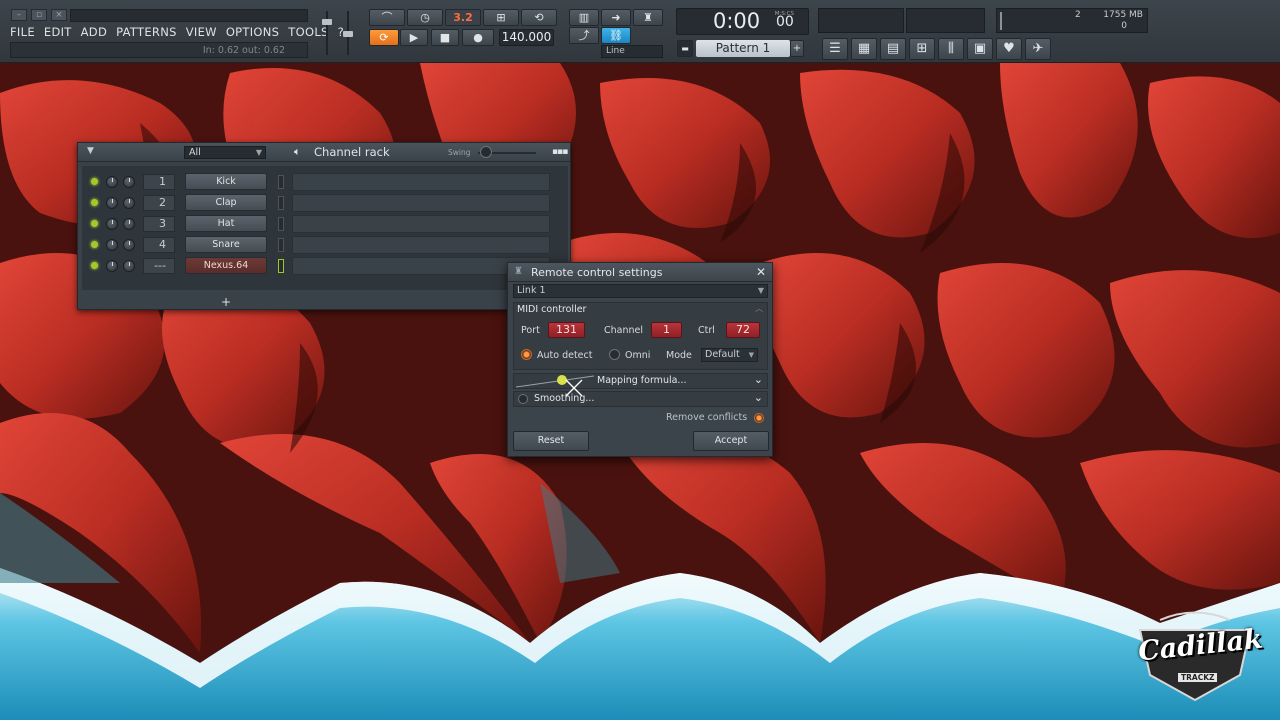  What do you see at coordinates (226, 244) in the screenshot?
I see `channel-name-button: Snare` at bounding box center [226, 244].